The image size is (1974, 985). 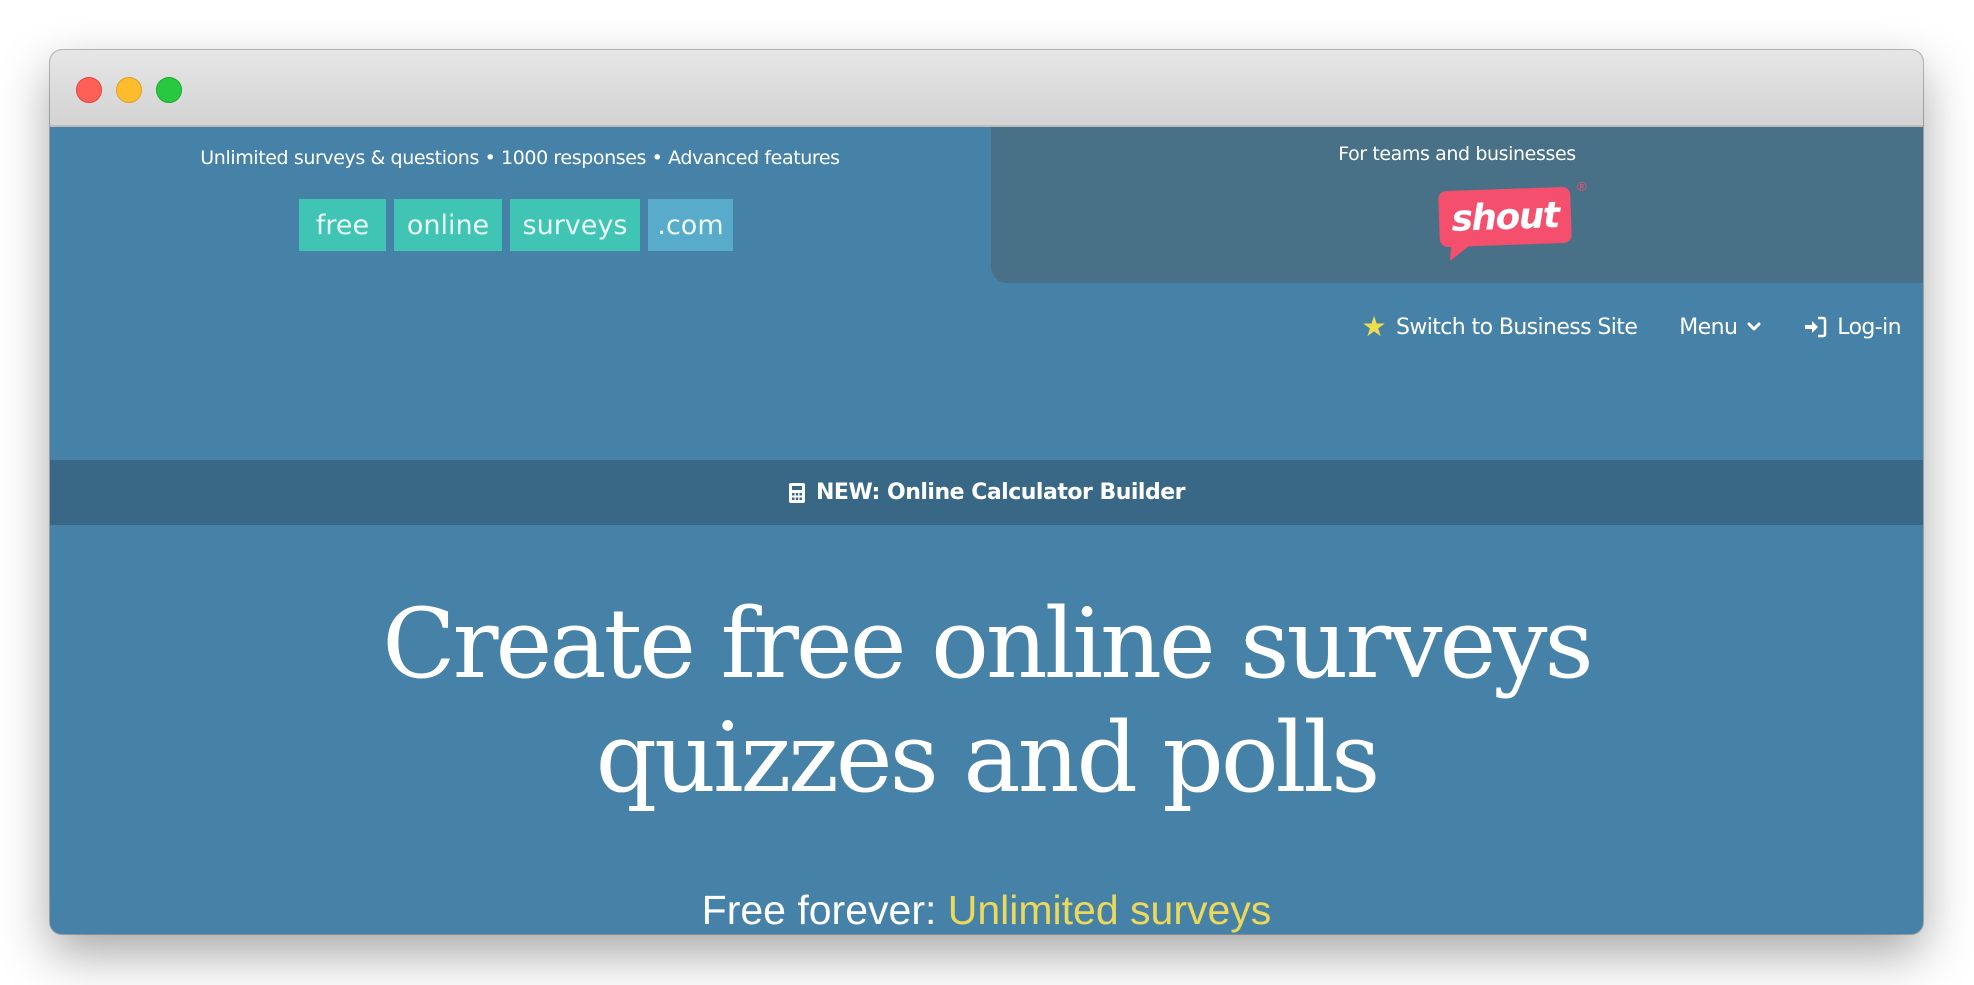 I want to click on registered-mark: ®, so click(x=1582, y=186).